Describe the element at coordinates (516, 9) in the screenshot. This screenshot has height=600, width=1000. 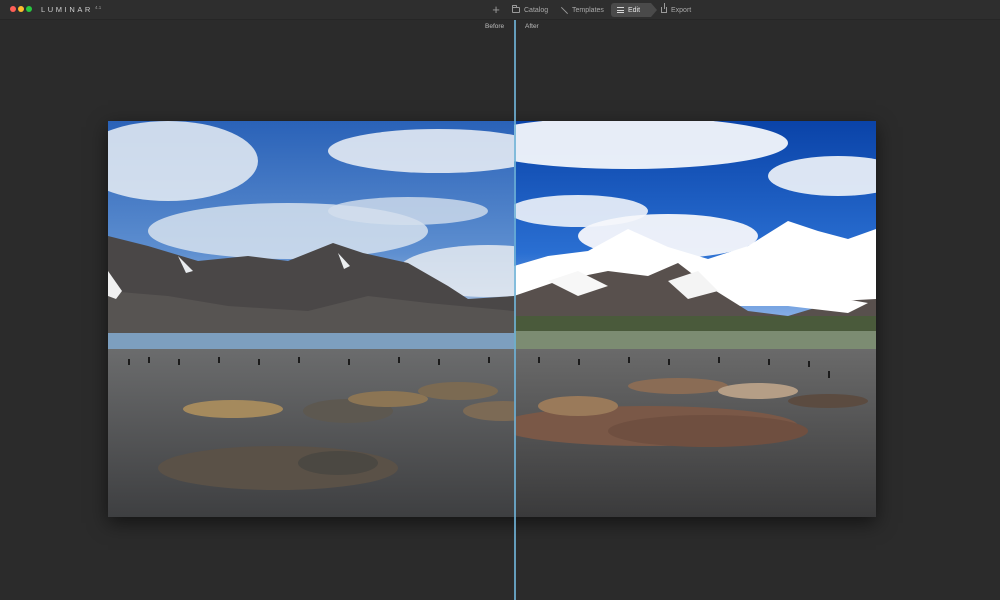
I see `folder-icon` at that location.